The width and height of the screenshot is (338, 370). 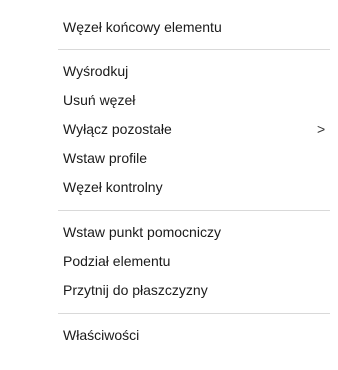 What do you see at coordinates (169, 158) in the screenshot?
I see `menu-item-insert-profiles: Wstaw profile` at bounding box center [169, 158].